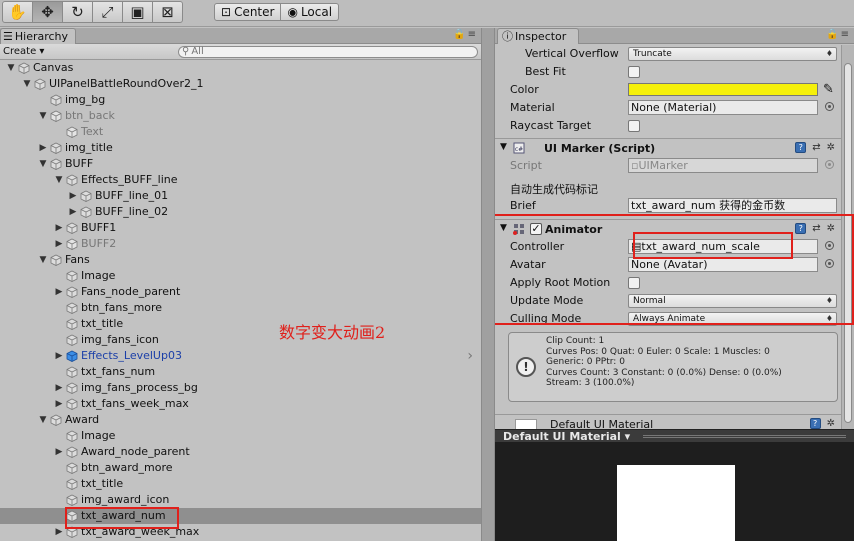 The image size is (854, 541). Describe the element at coordinates (23, 51) in the screenshot. I see `create-button: Create ▾` at that location.